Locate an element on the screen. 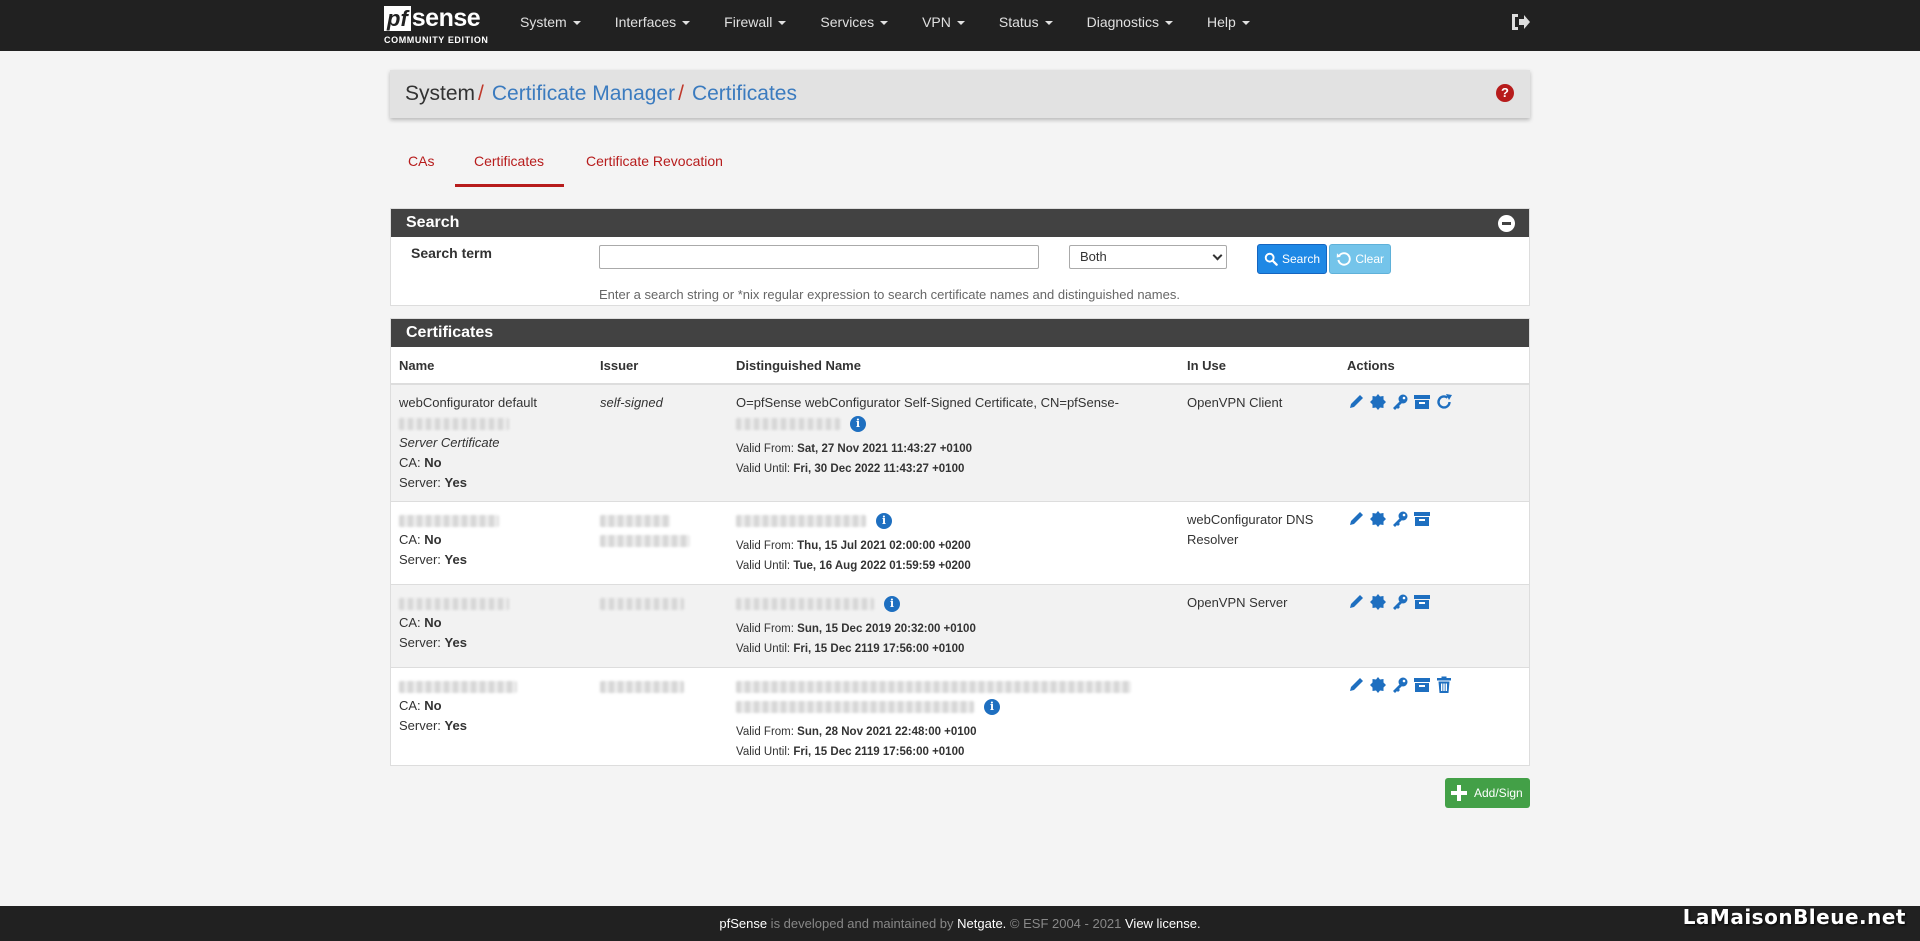 The height and width of the screenshot is (941, 1920). row-actions is located at coordinates (1434, 402).